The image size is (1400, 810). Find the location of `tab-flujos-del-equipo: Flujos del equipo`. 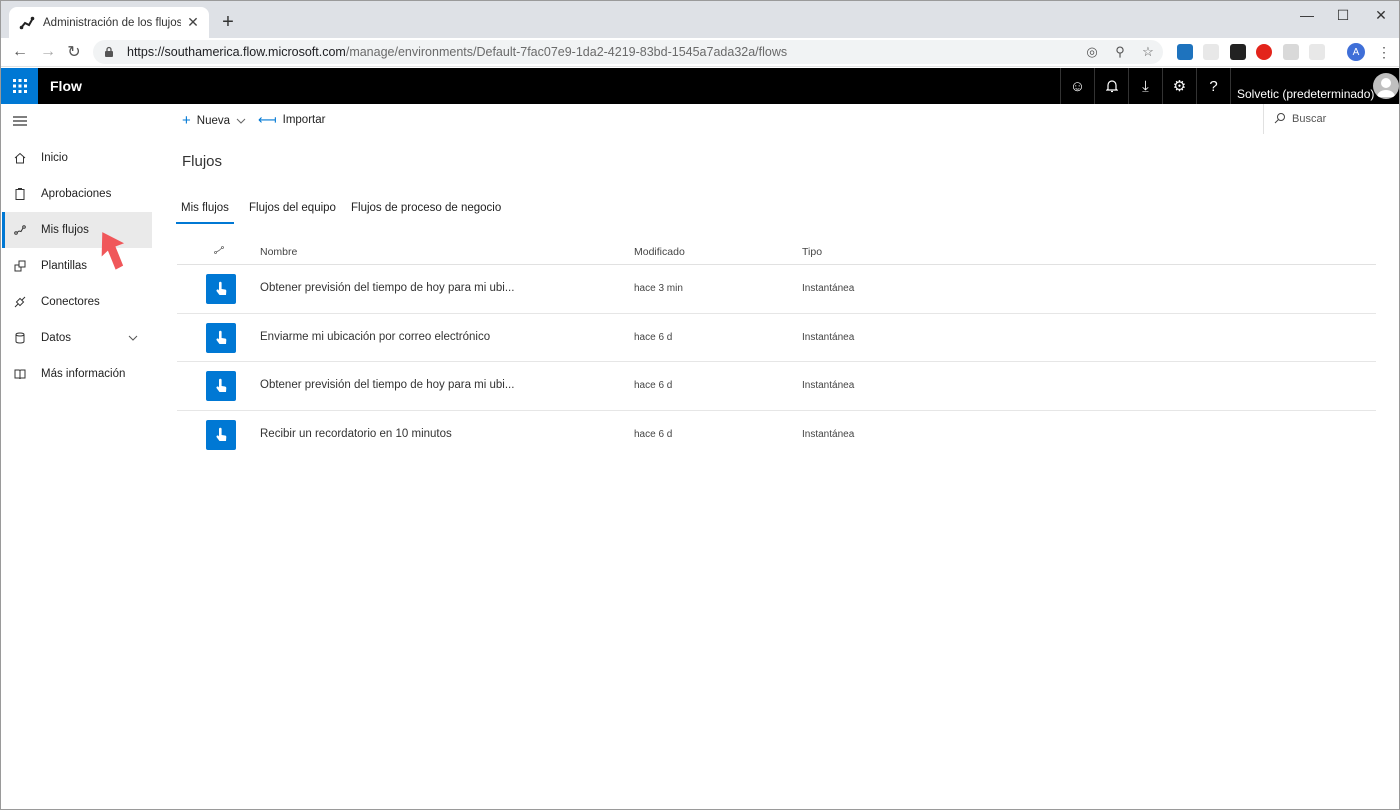

tab-flujos-del-equipo: Flujos del equipo is located at coordinates (292, 213).